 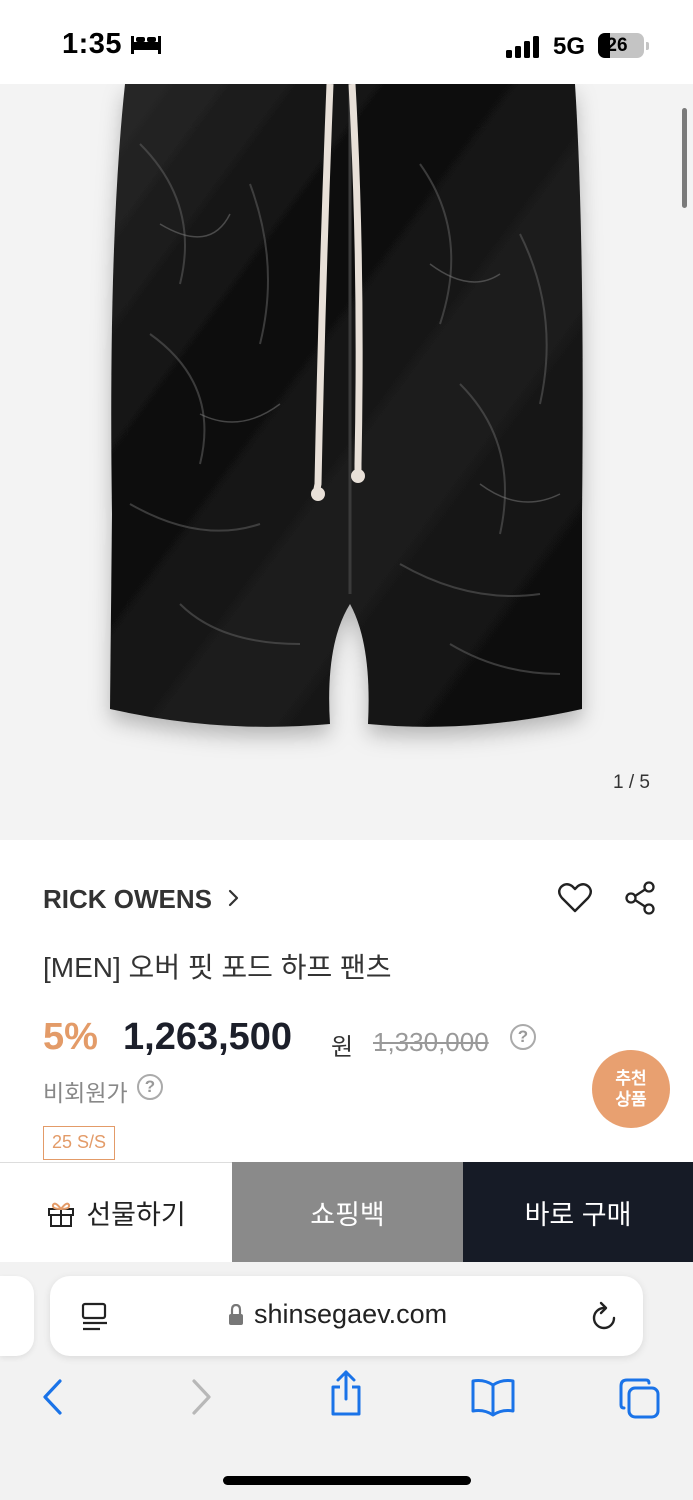 I want to click on image-counter: 1 / 5, so click(x=631, y=782).